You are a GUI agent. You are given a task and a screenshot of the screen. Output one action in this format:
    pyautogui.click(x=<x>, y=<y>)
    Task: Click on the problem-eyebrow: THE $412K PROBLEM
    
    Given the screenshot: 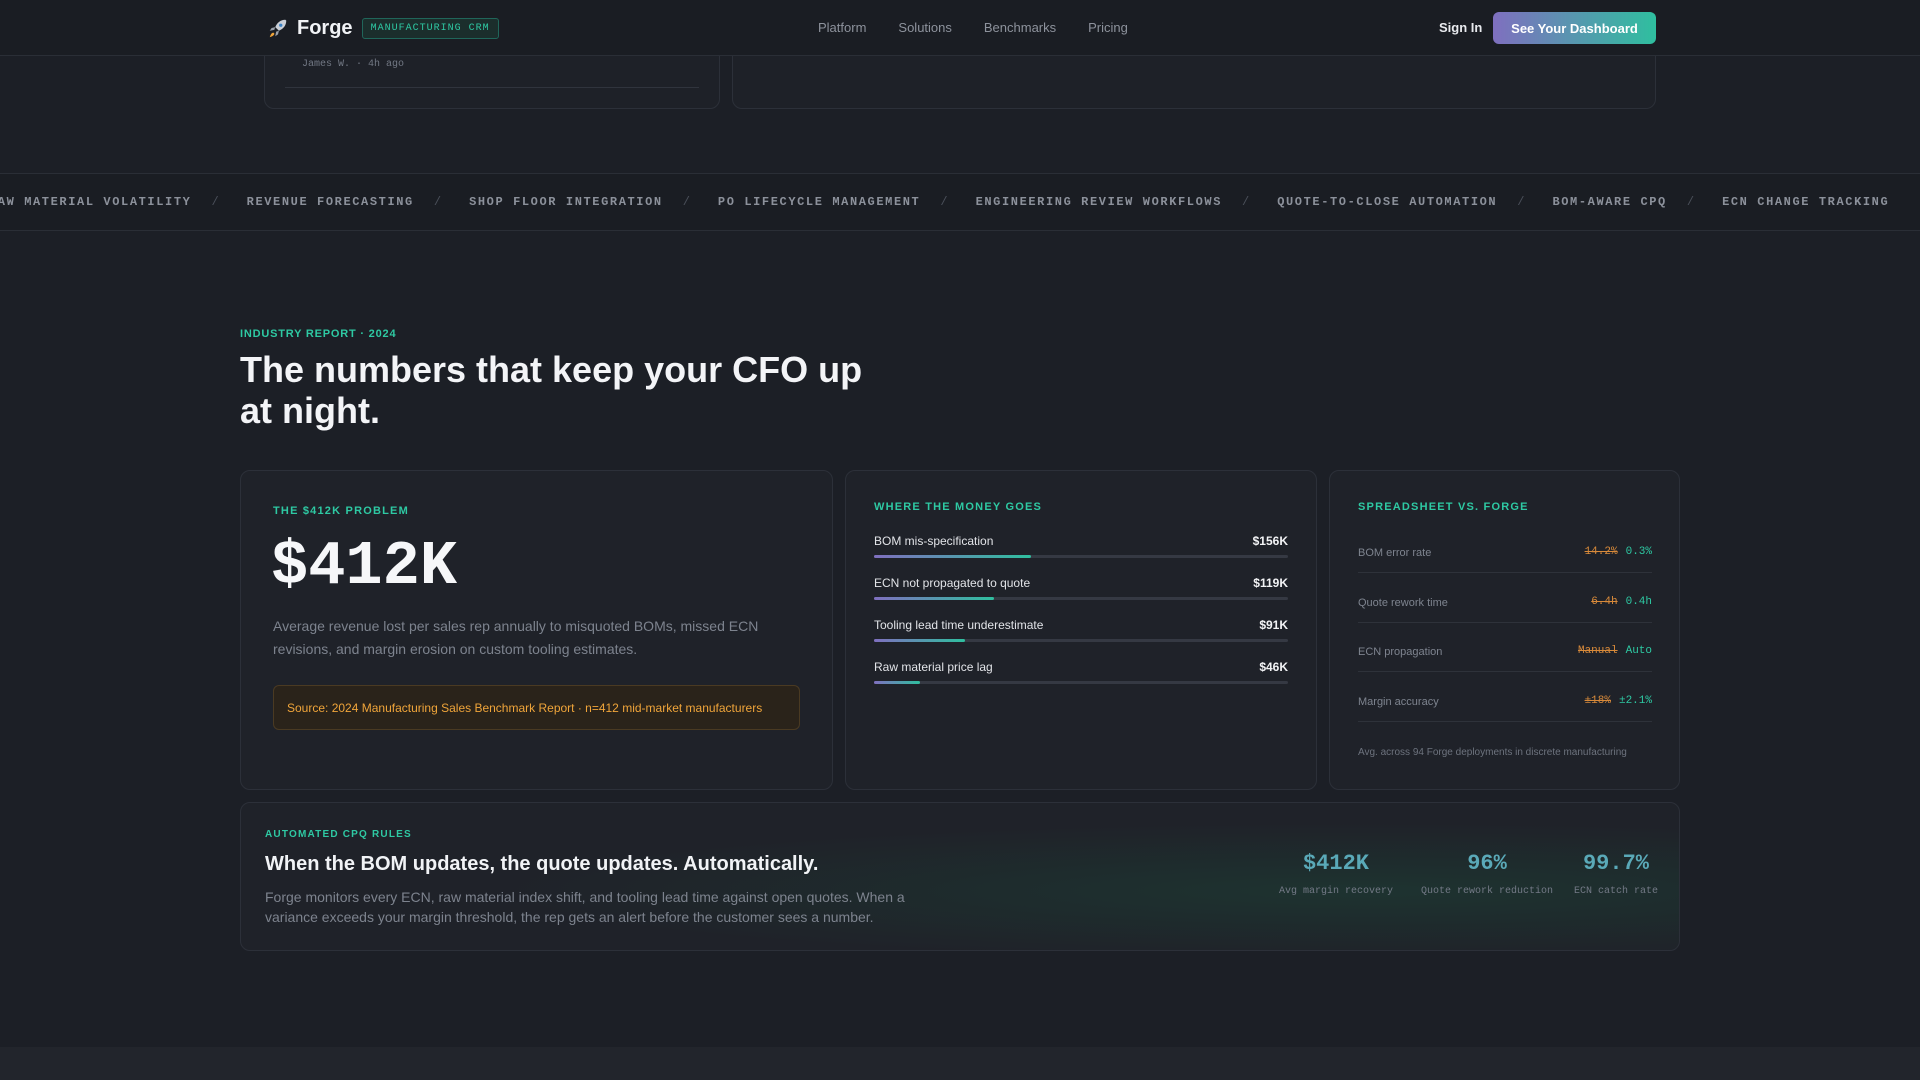 What is the action you would take?
    pyautogui.click(x=341, y=511)
    